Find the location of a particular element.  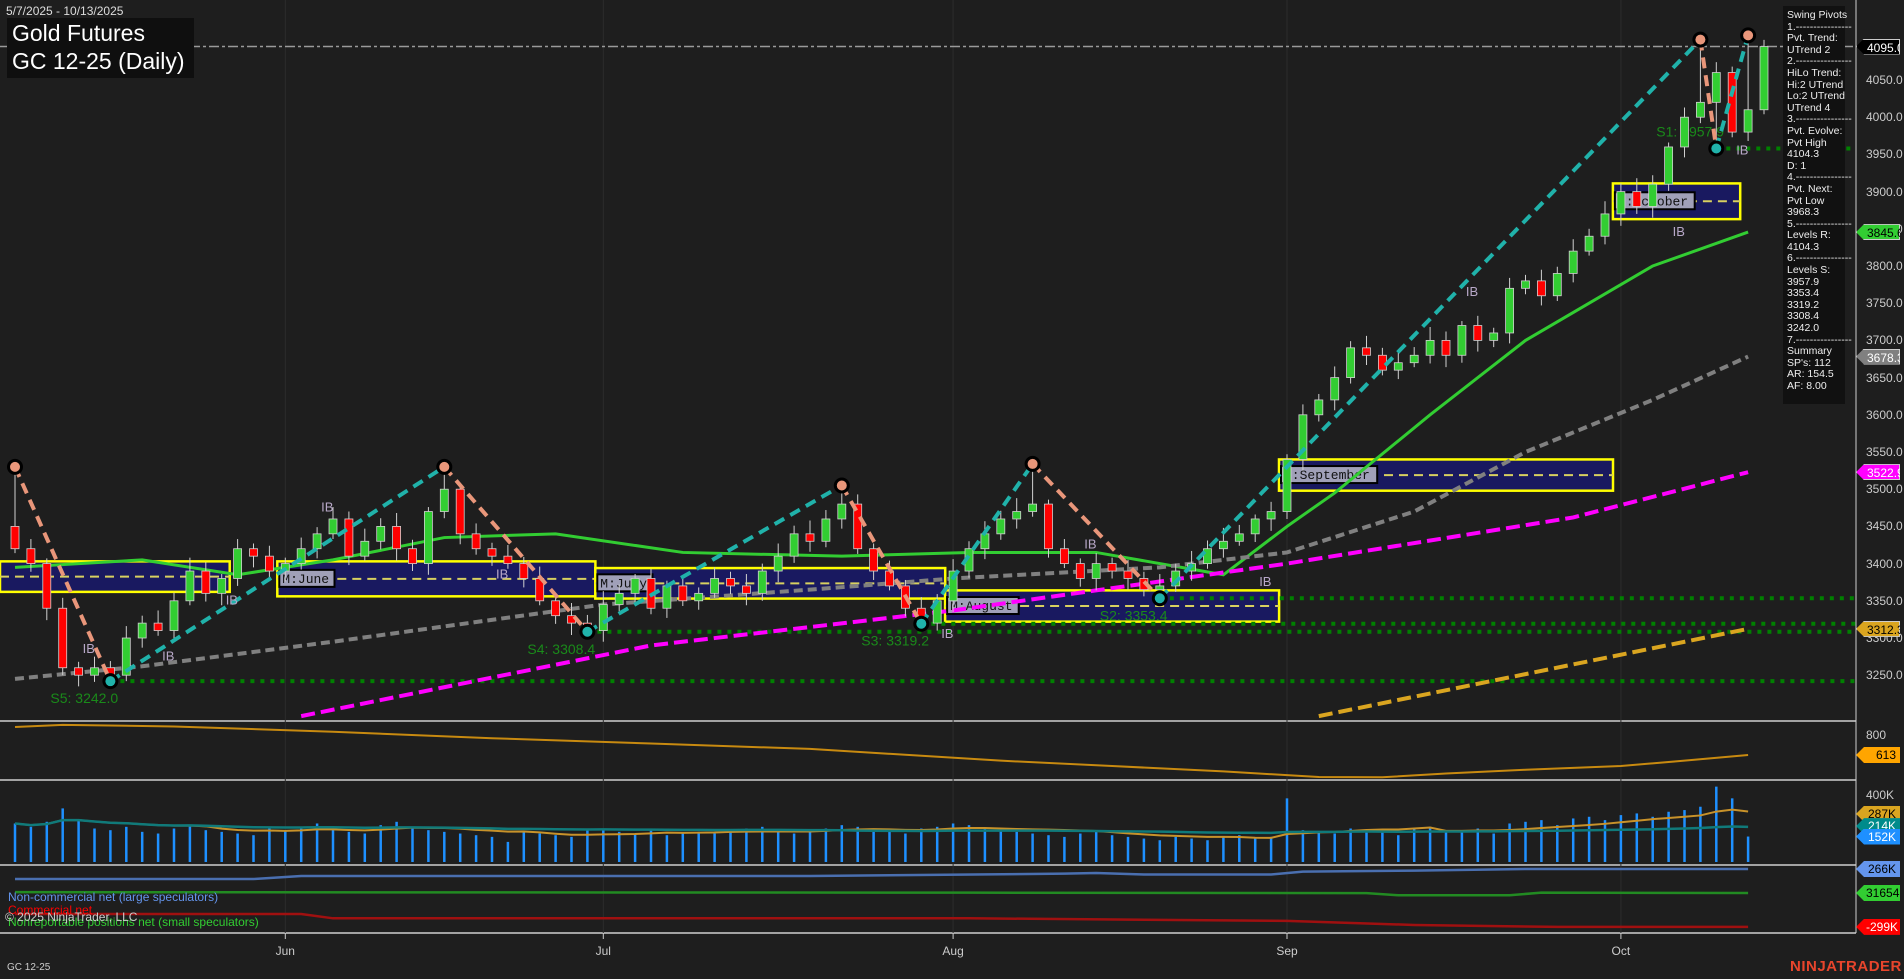

info-panel-line: Lo:2 UTrend is located at coordinates (1816, 96).